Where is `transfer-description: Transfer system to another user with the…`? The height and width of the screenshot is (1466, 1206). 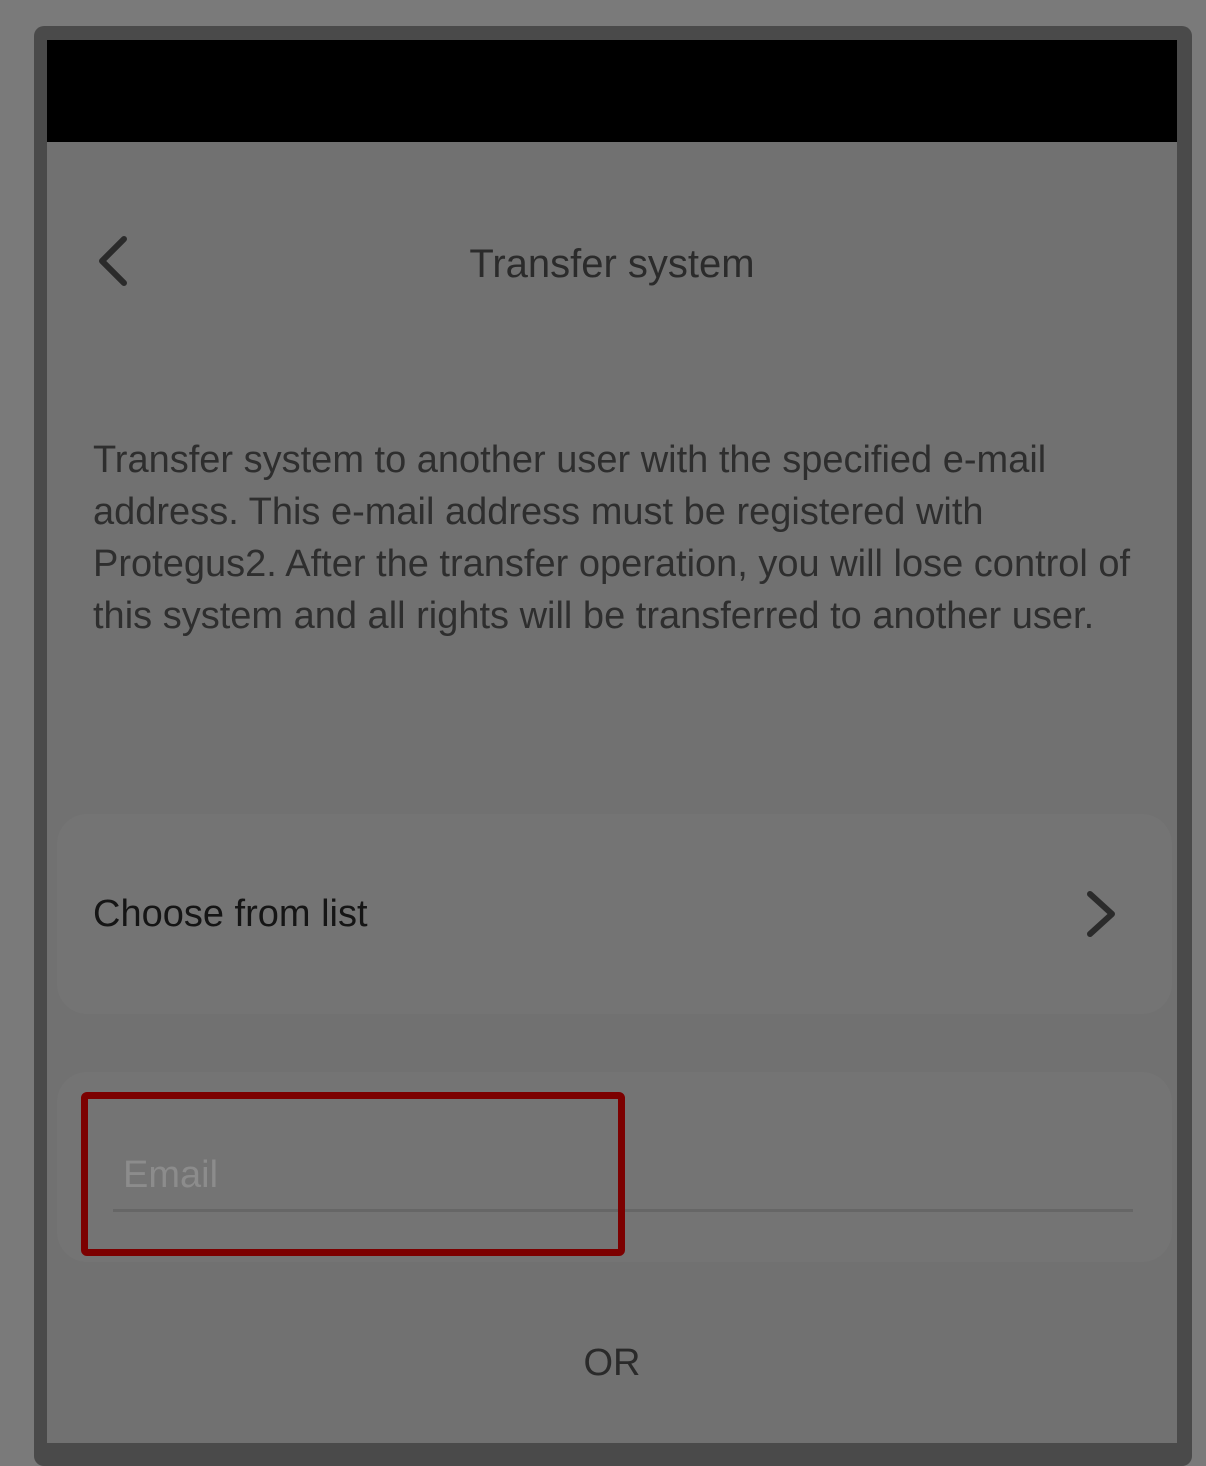 transfer-description: Transfer system to another user with the… is located at coordinates (612, 538).